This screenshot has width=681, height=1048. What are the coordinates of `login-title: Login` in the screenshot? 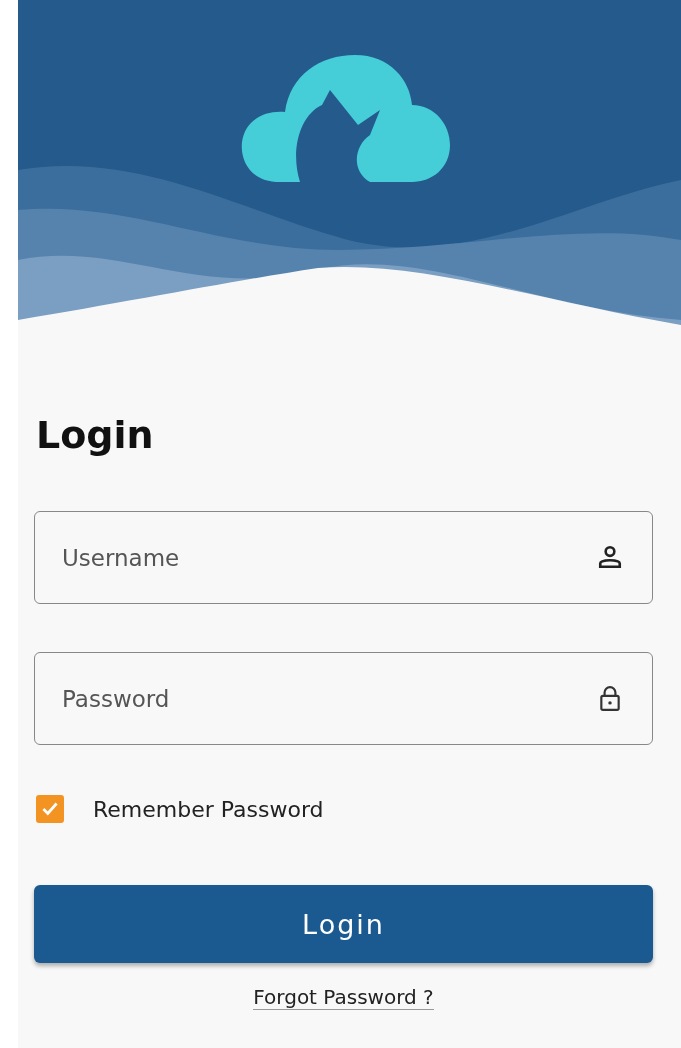 It's located at (95, 435).